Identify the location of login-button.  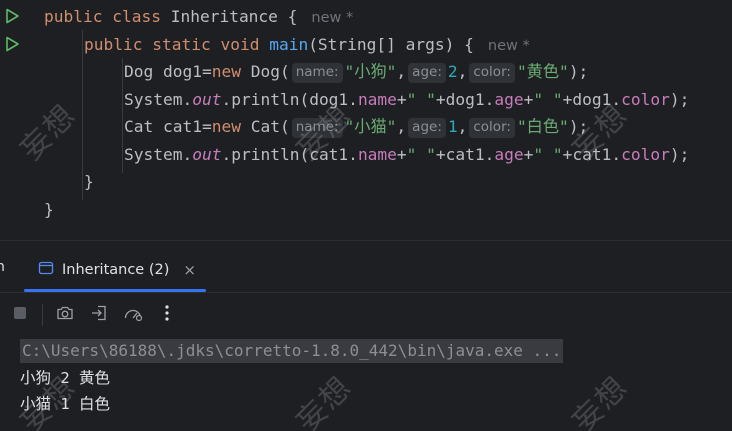
(99, 315).